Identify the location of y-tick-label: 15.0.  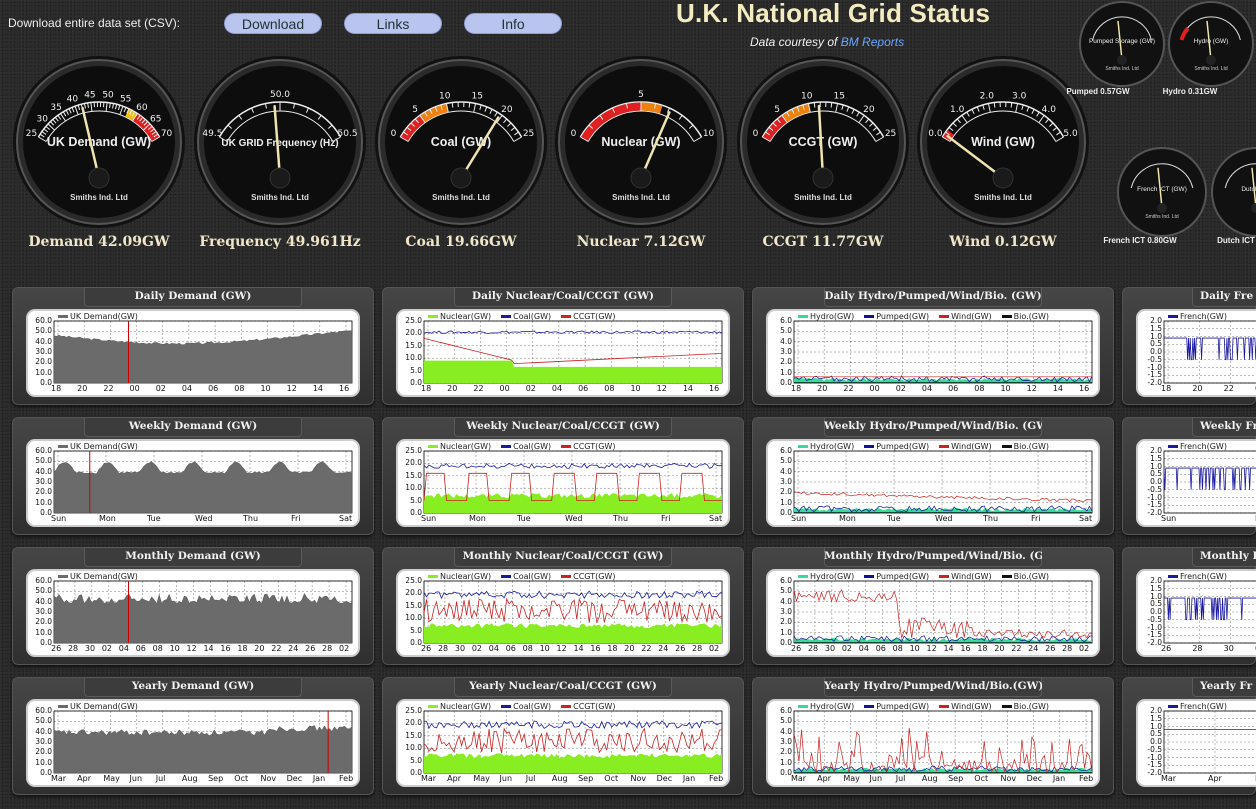
(413, 735).